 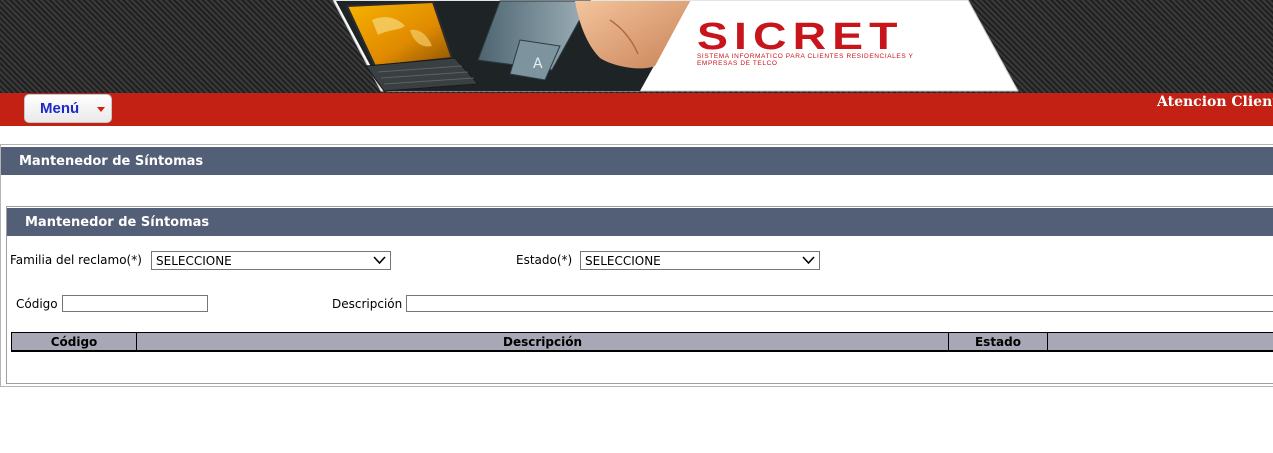 I want to click on brand-logo-text: SICRET, so click(x=800, y=37).